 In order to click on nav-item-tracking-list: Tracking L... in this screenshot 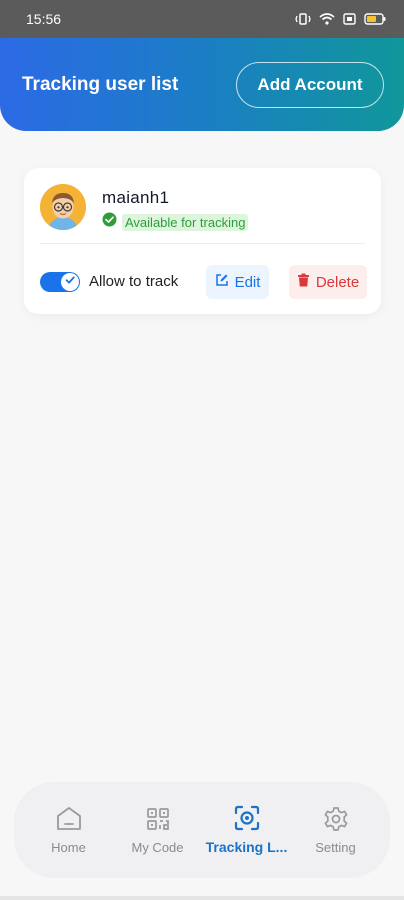, I will do `click(247, 830)`.